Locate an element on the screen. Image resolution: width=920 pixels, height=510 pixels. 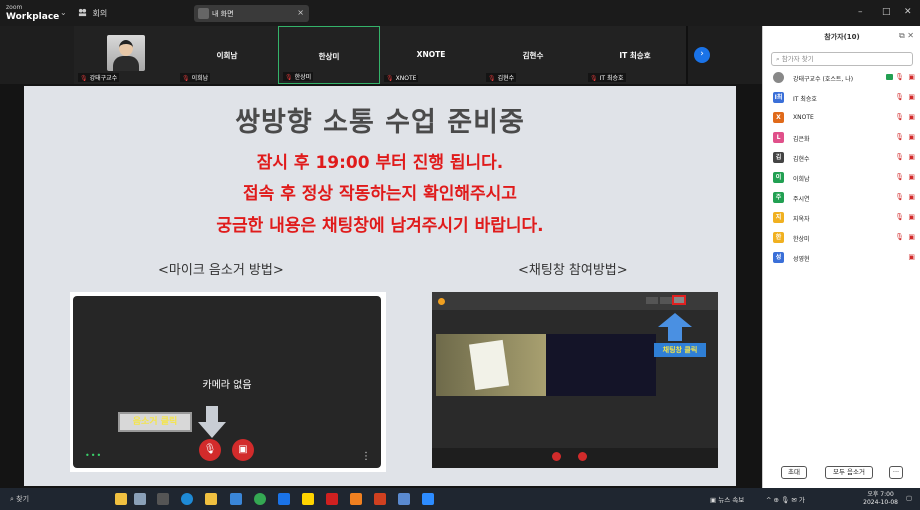
participant-row: 이 이희남 🎙 ▣ is located at coordinates (845, 178).